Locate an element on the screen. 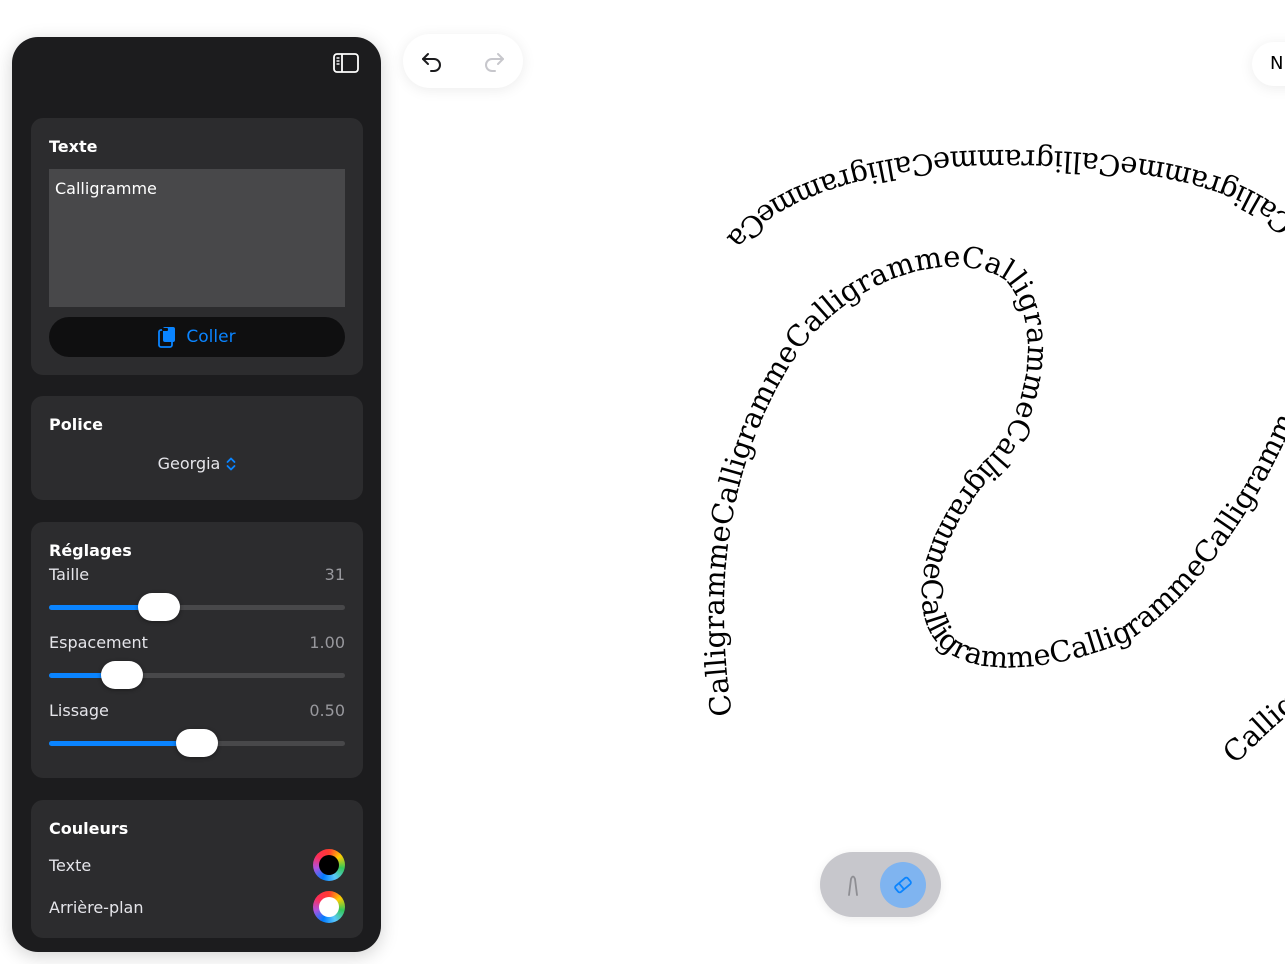  pen-tool-button is located at coordinates (853, 885).